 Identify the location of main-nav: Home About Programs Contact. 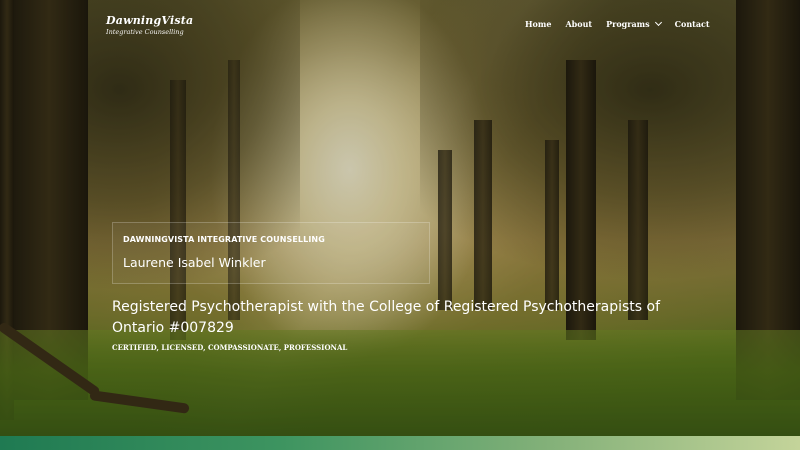
(617, 23).